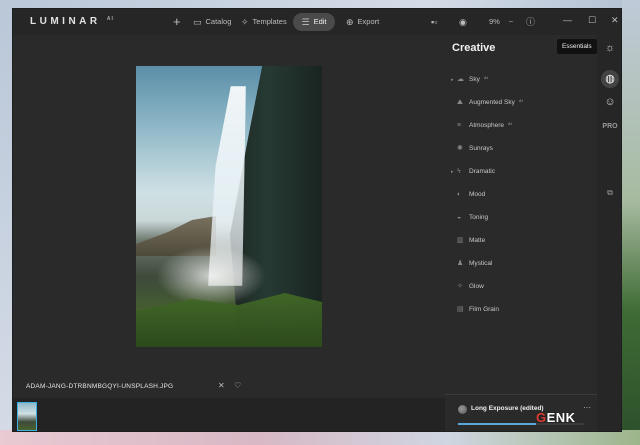 This screenshot has width=640, height=445. What do you see at coordinates (264, 22) in the screenshot?
I see `templates-tab: ✧ Templates` at bounding box center [264, 22].